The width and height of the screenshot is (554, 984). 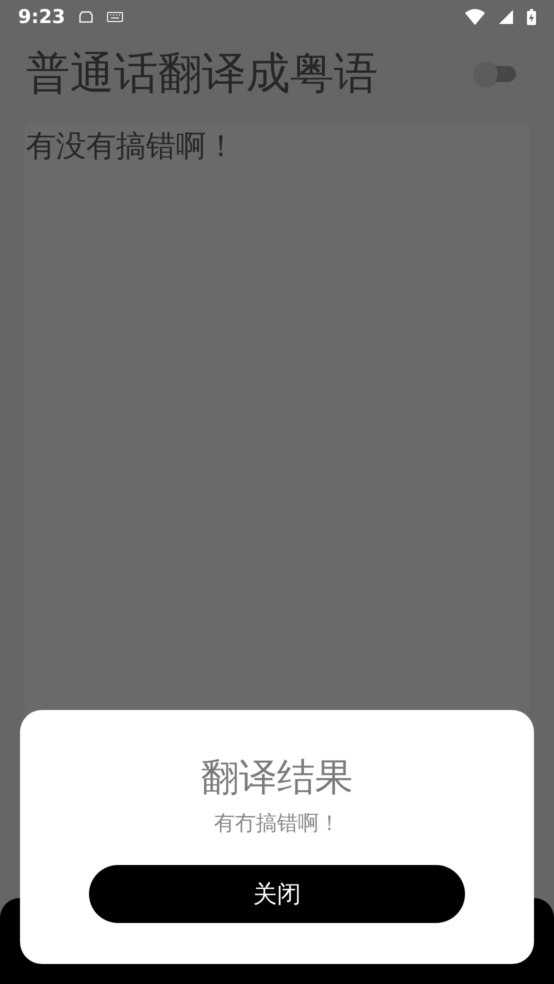 I want to click on keyboard-icon, so click(x=115, y=17).